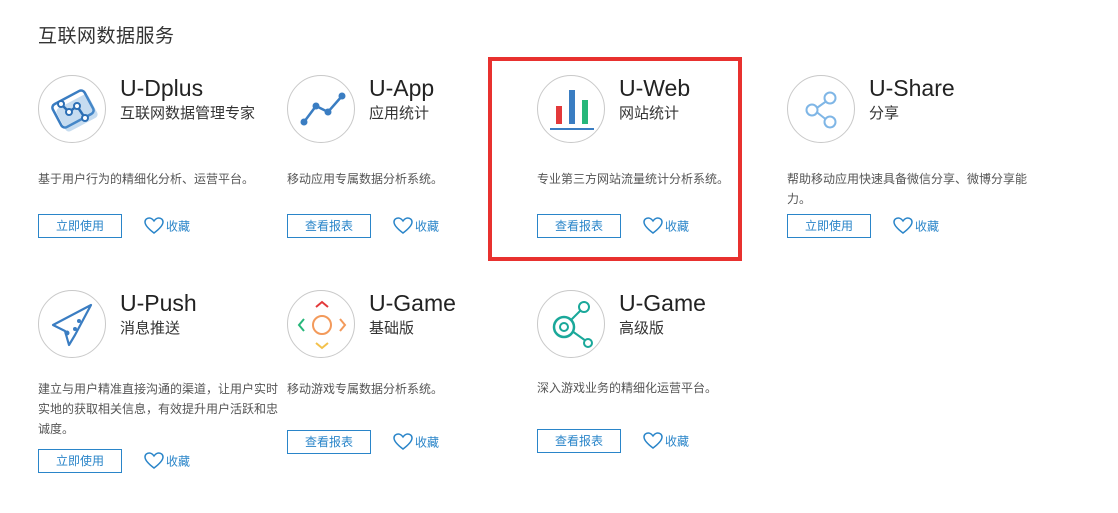 The width and height of the screenshot is (1118, 513). What do you see at coordinates (72, 324) in the screenshot?
I see `paper-plane-icon` at bounding box center [72, 324].